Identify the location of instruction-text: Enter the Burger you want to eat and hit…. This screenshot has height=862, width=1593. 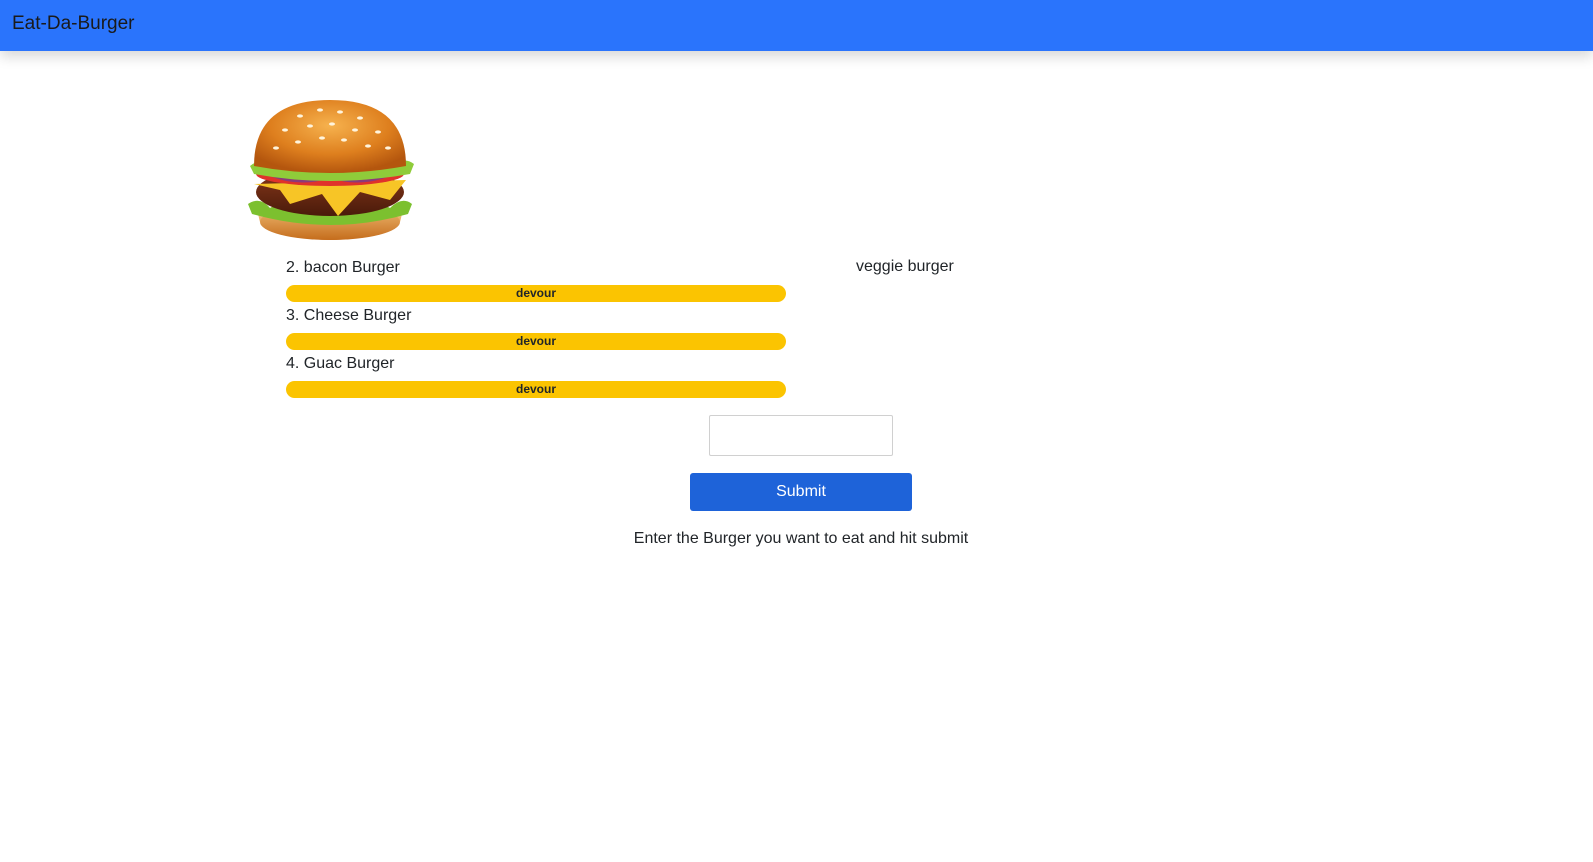
(801, 538).